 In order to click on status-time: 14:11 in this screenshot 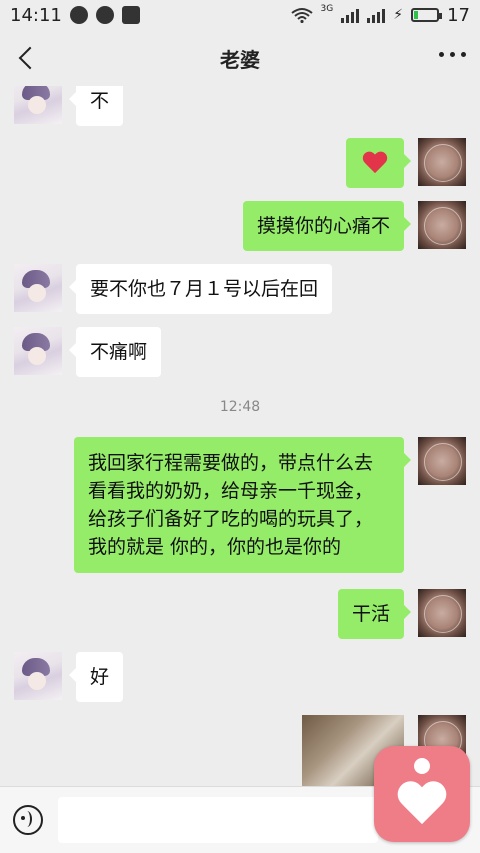, I will do `click(36, 15)`.